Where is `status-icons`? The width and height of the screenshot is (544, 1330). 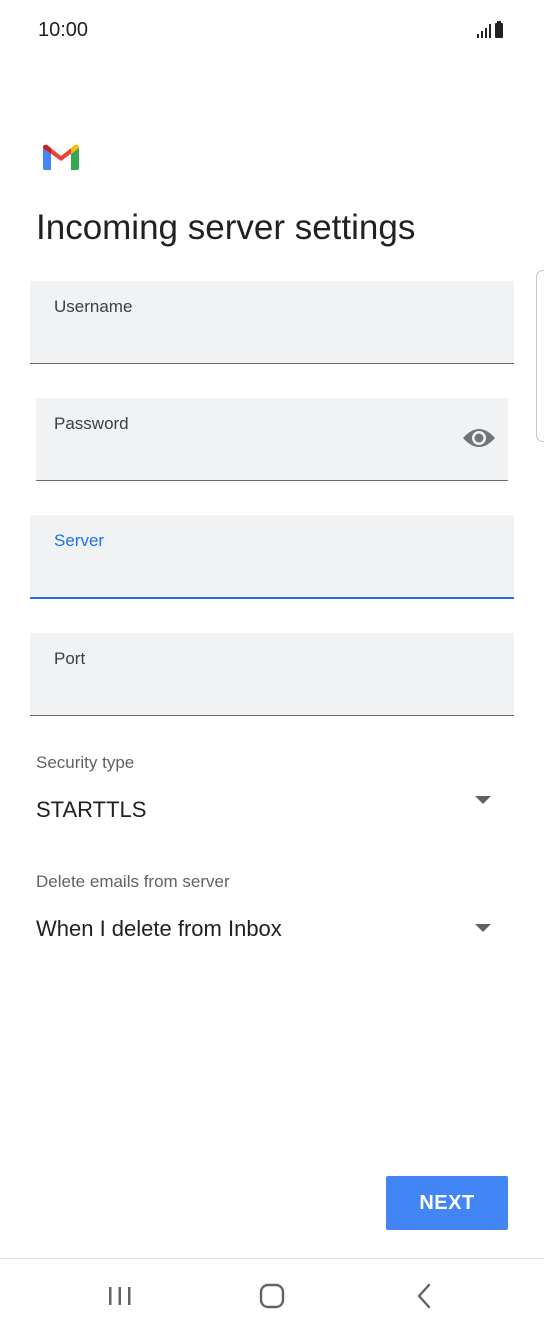
status-icons is located at coordinates (490, 29).